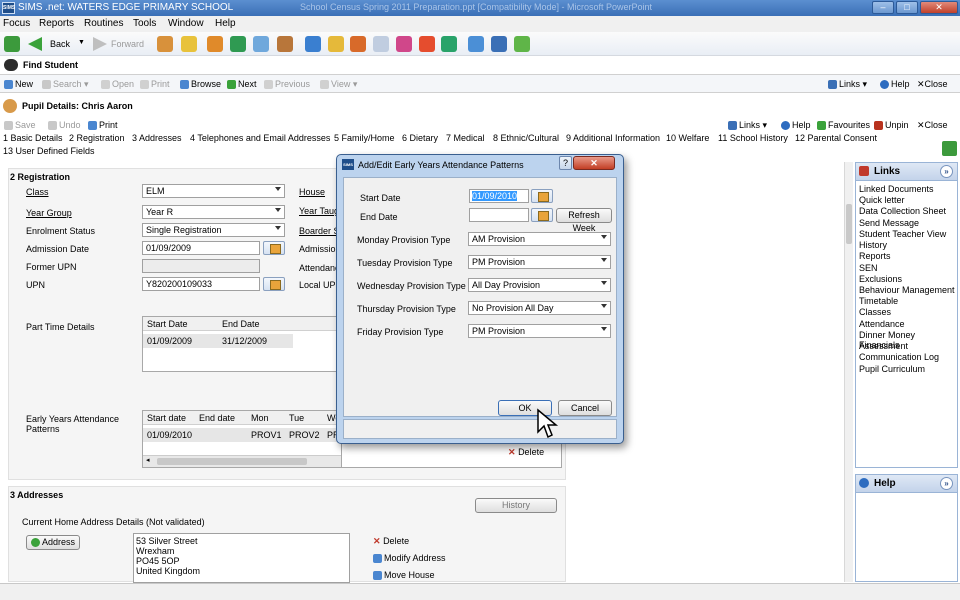 The height and width of the screenshot is (600, 960). Describe the element at coordinates (836, 138) in the screenshot. I see `section-link-parental-consent: 12 Parental Consent` at that location.